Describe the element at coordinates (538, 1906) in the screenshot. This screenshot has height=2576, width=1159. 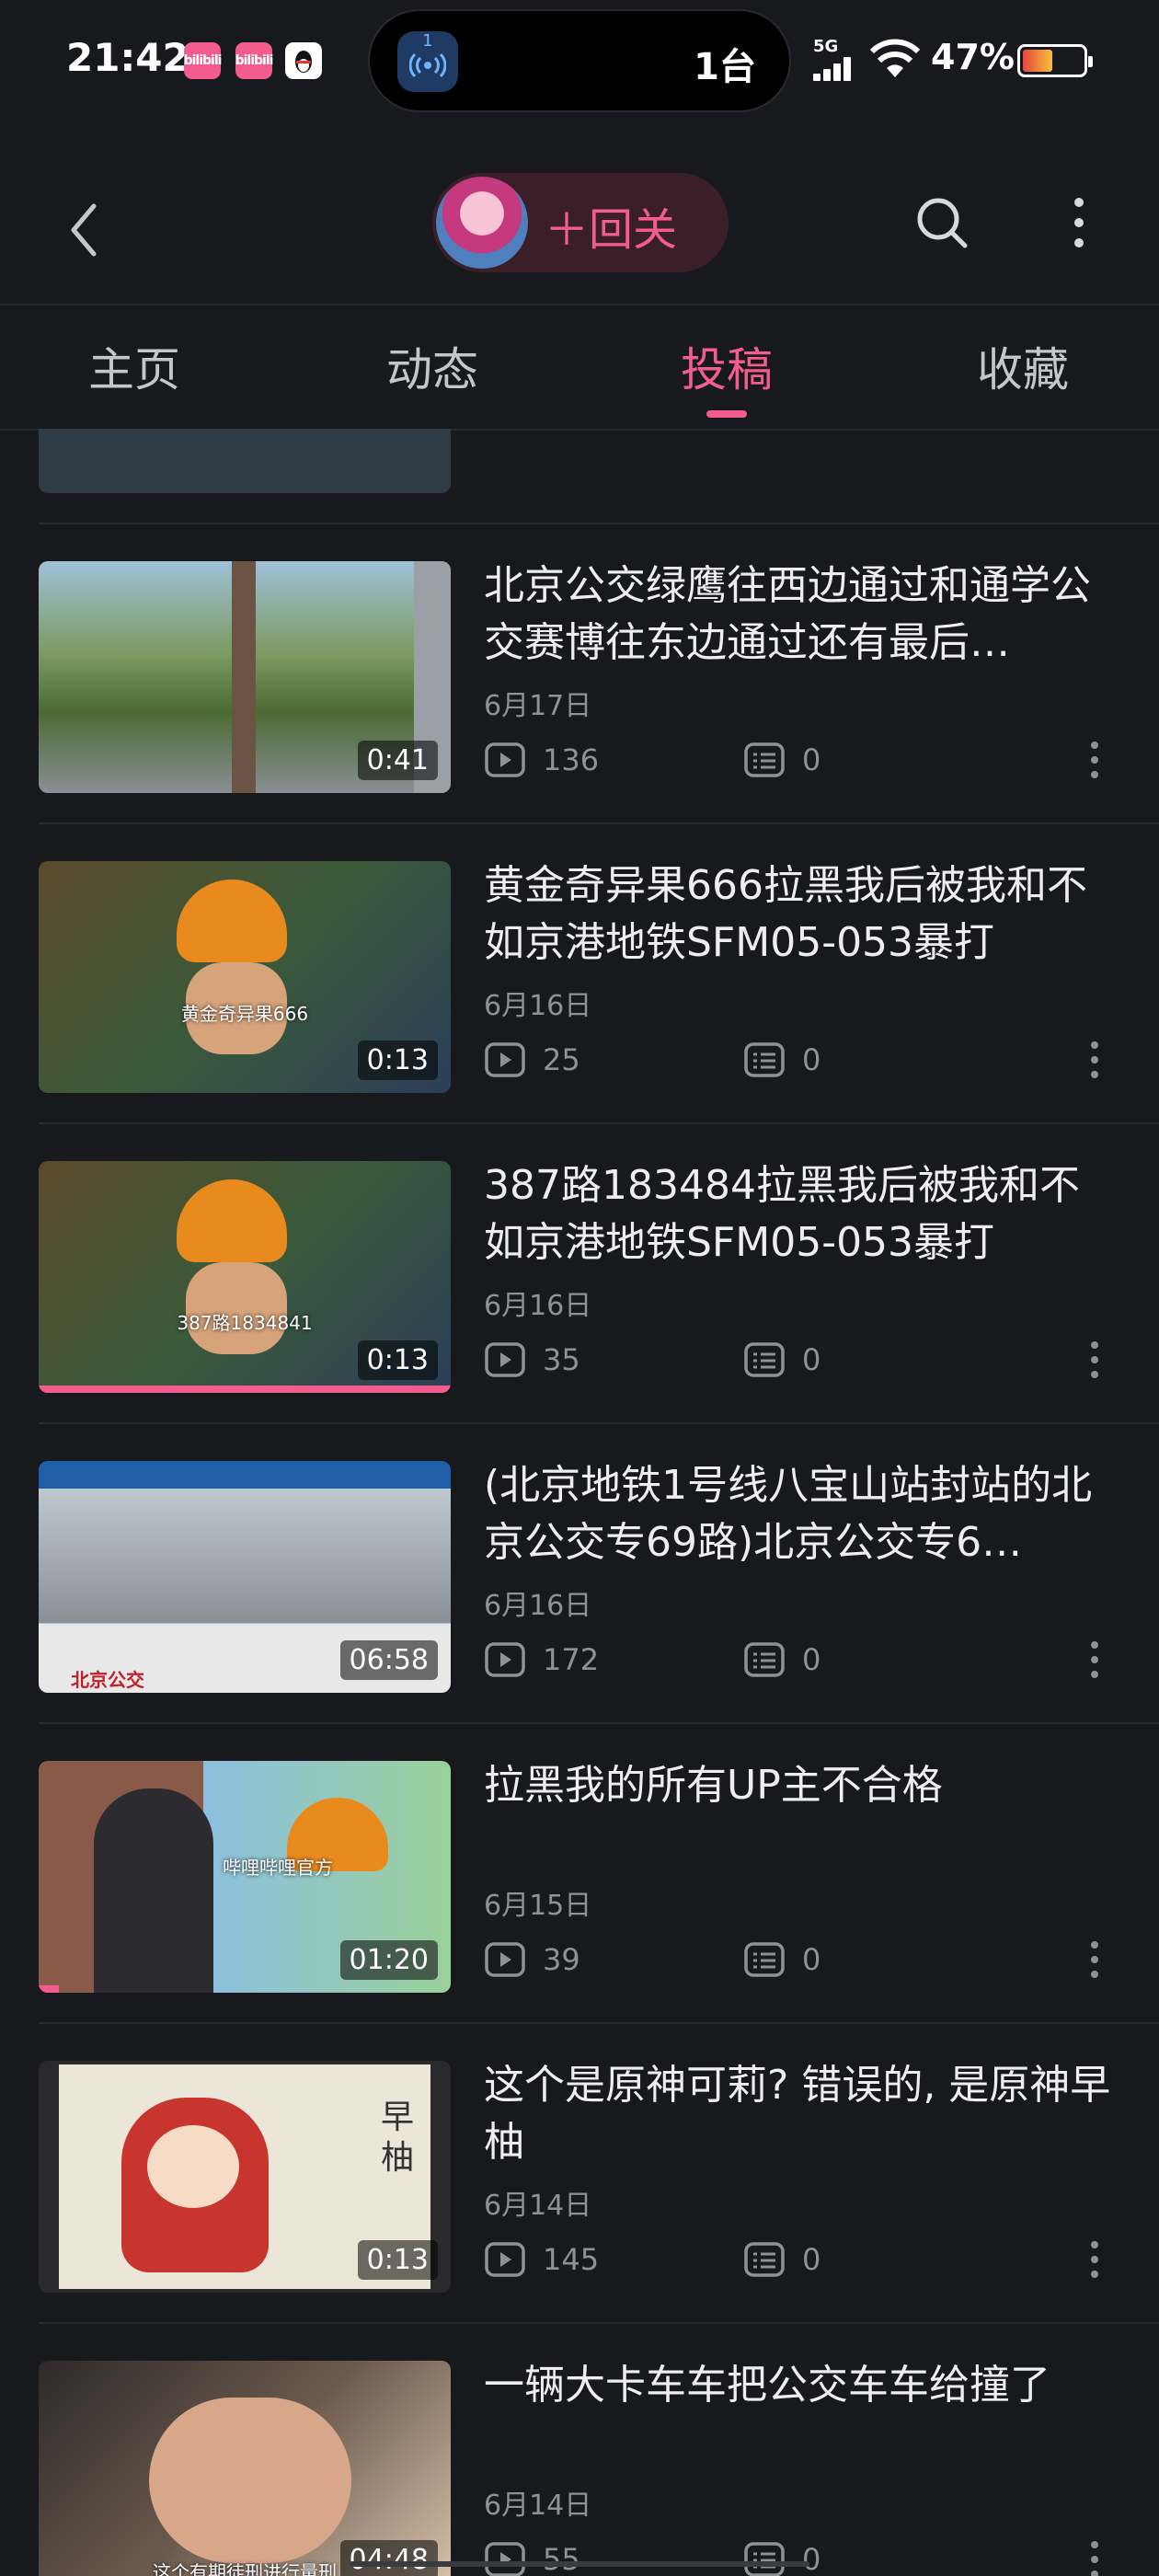
I see `video-date: 6月15日` at that location.